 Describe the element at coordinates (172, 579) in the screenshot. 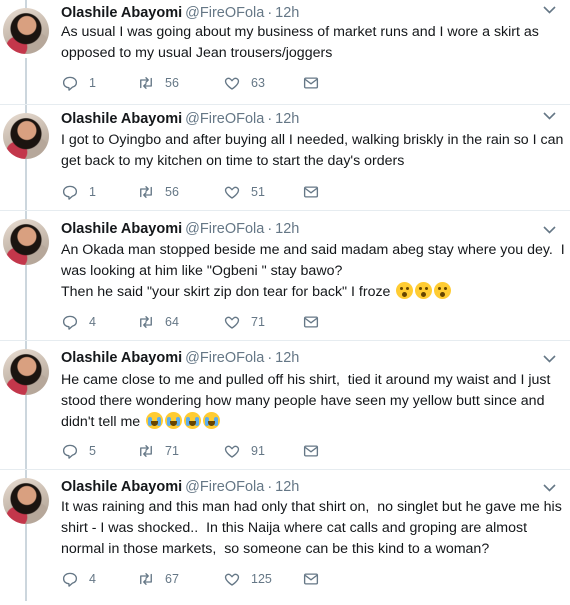

I see `retweet-count: 67` at that location.